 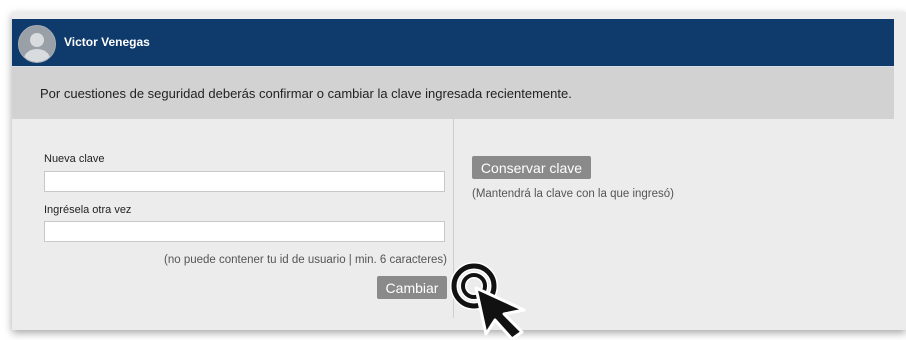 What do you see at coordinates (88, 210) in the screenshot?
I see `confirm-password-label: Ingrésela otra vez` at bounding box center [88, 210].